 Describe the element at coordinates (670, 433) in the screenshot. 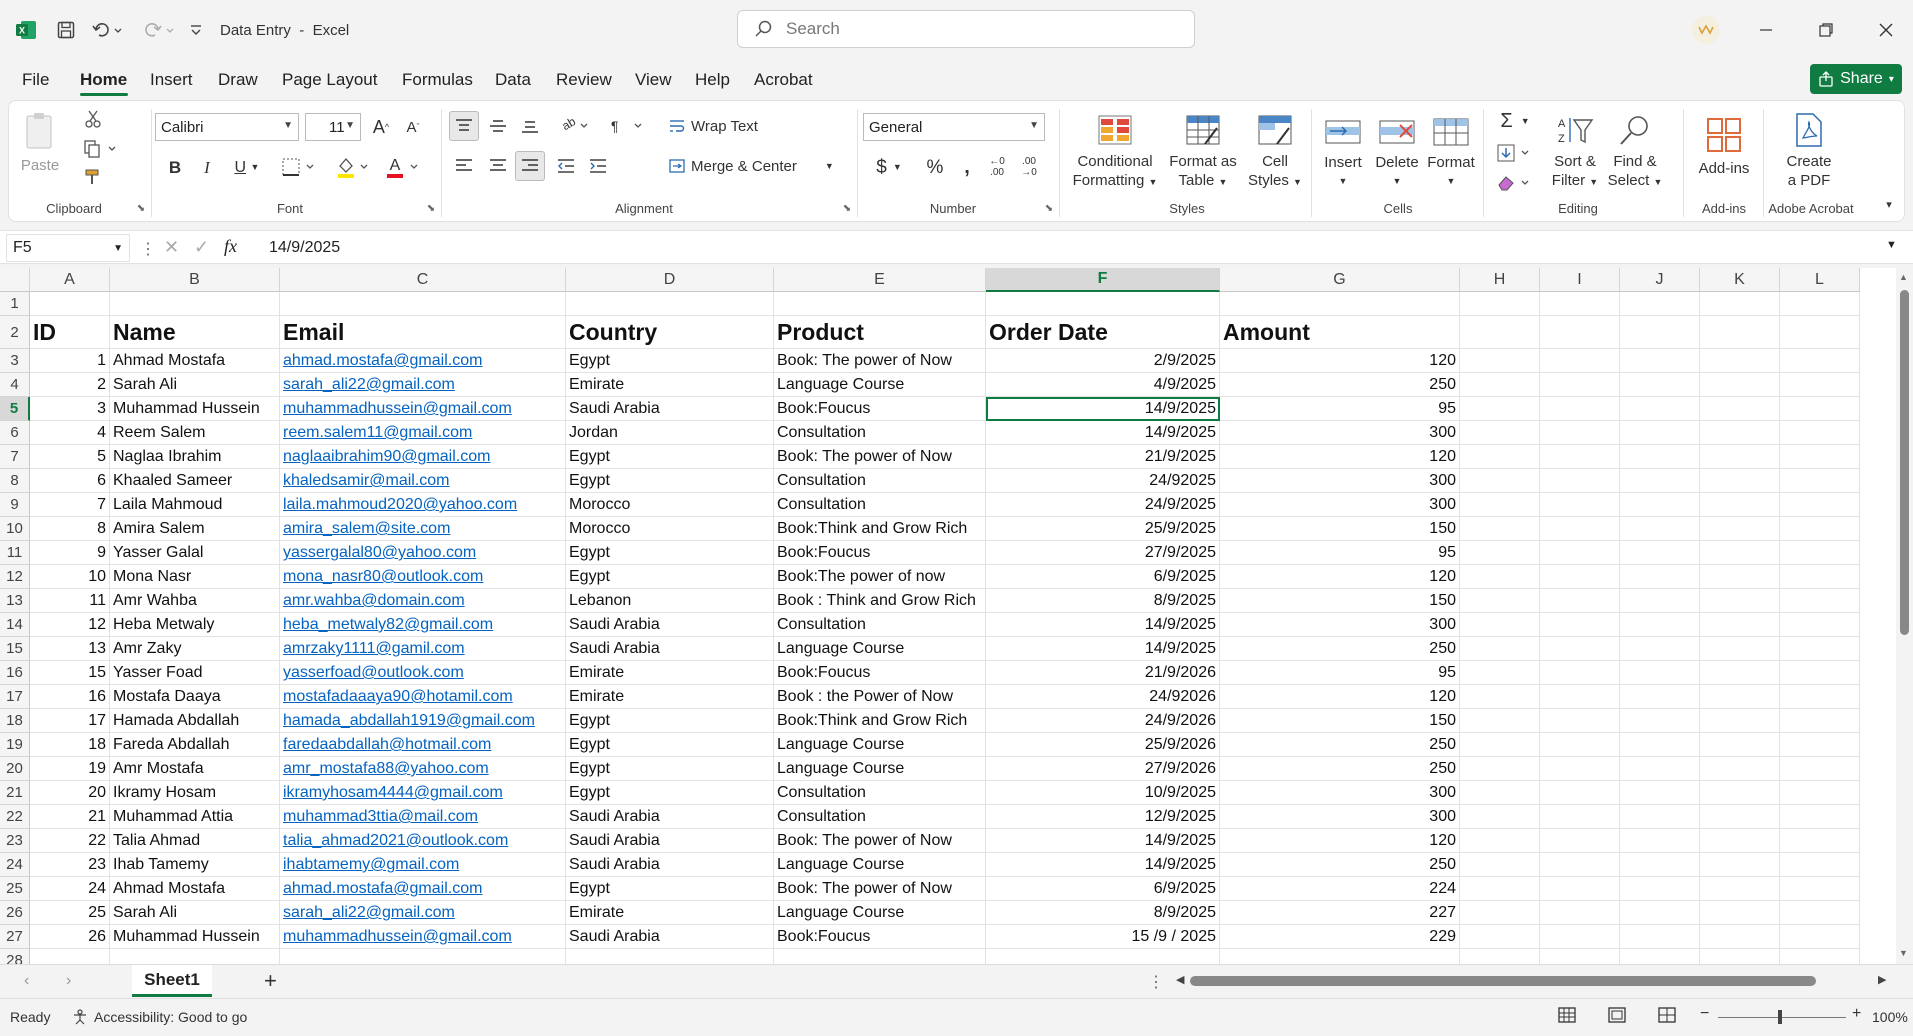

I see `country-cell: Jordan` at that location.